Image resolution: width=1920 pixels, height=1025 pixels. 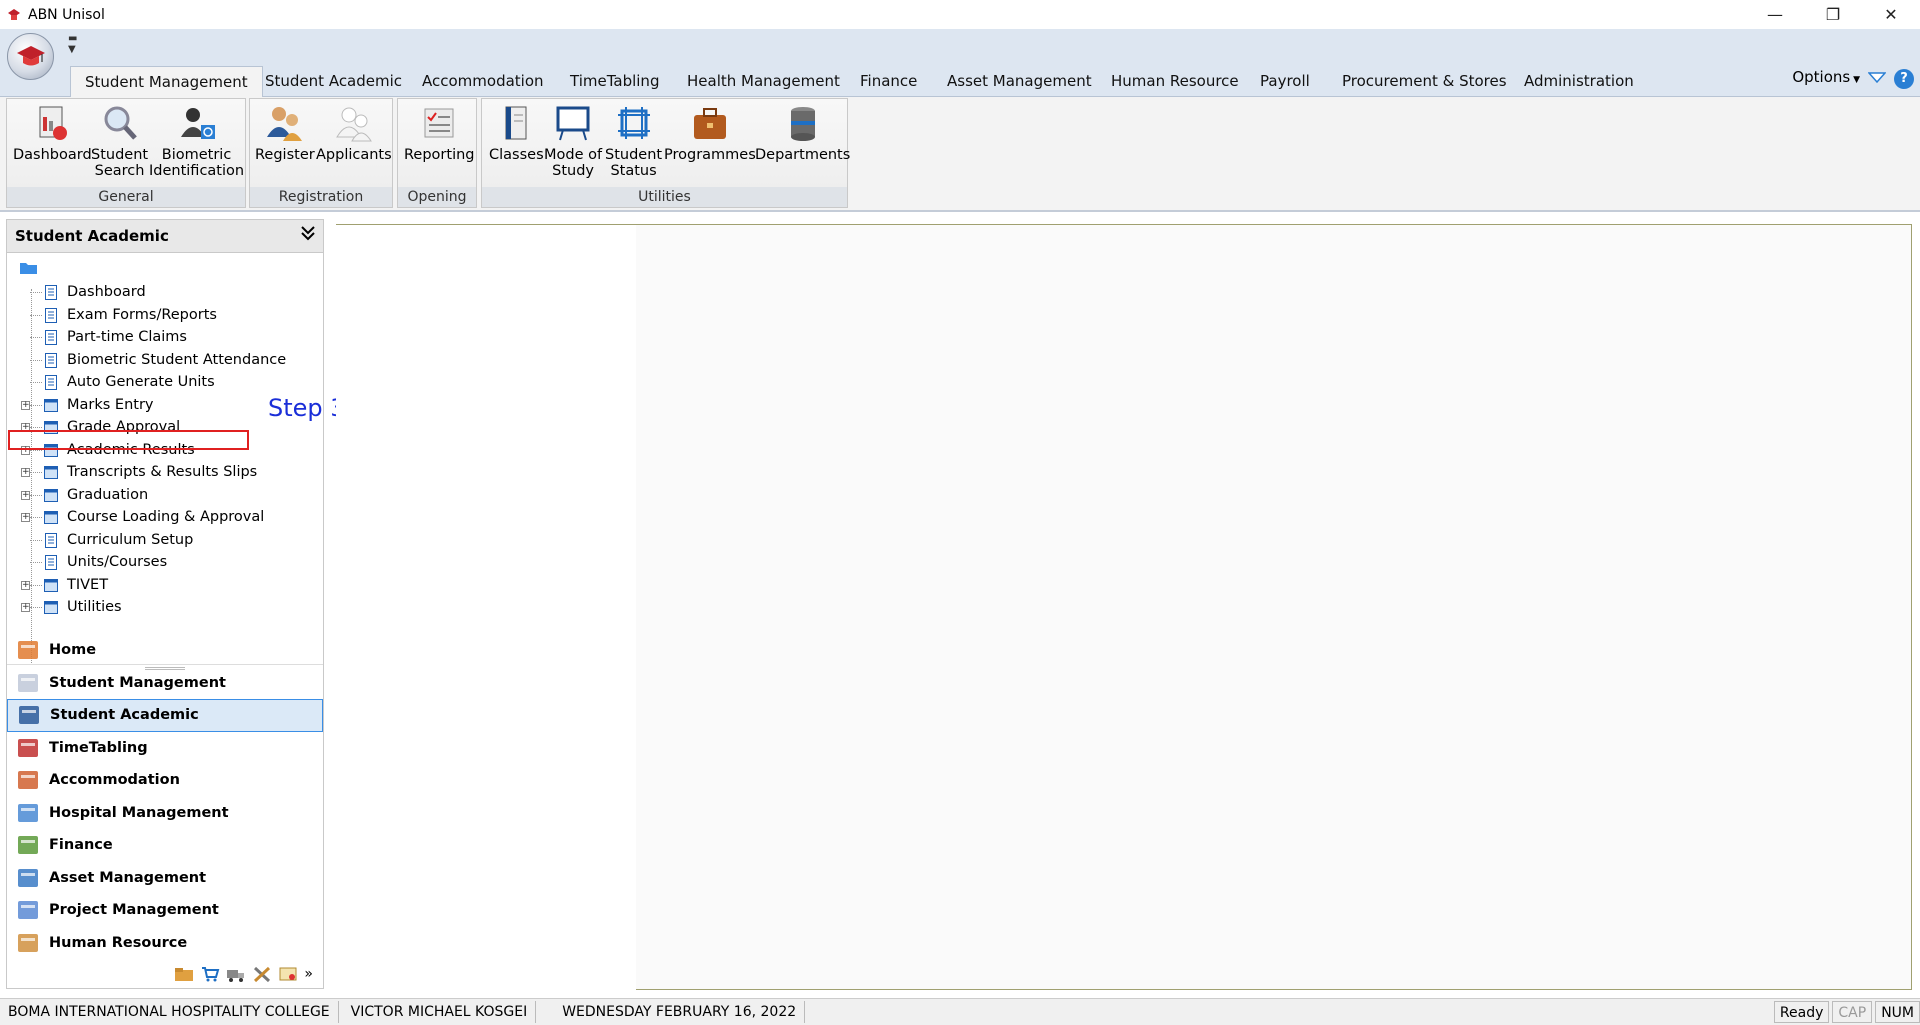 I want to click on folder-icon, so click(x=184, y=974).